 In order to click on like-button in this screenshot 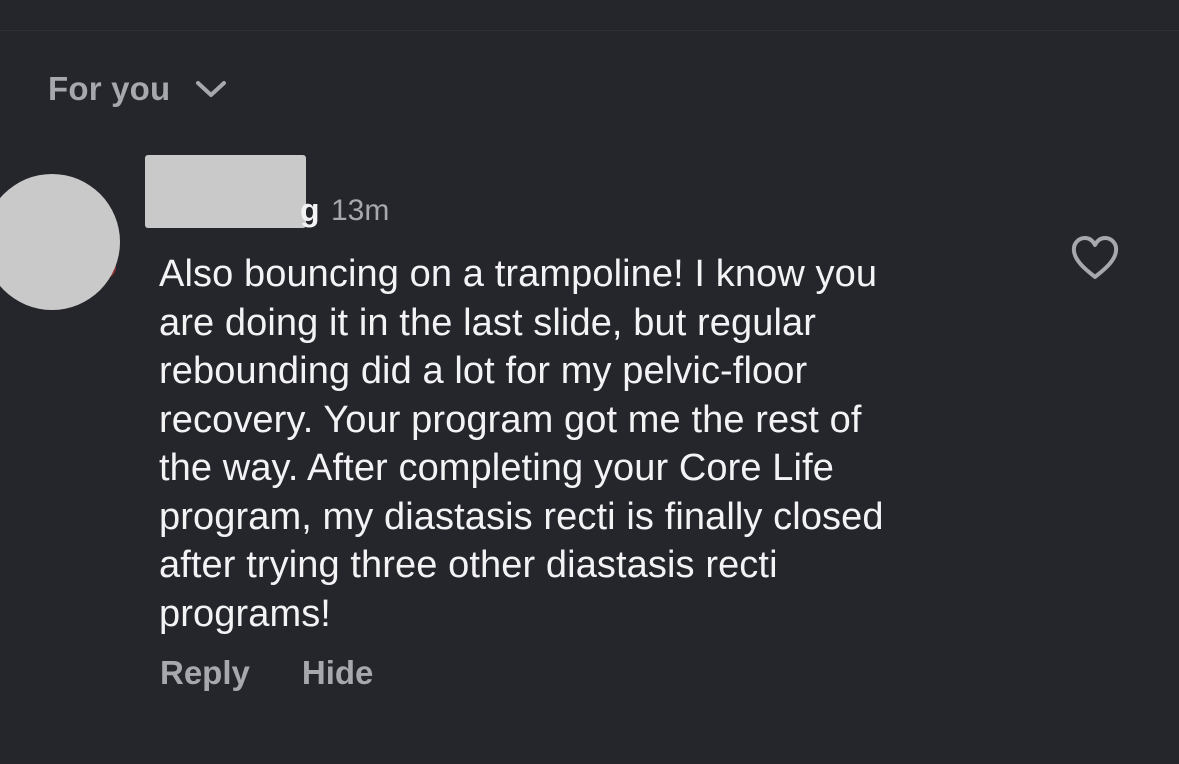, I will do `click(1095, 258)`.